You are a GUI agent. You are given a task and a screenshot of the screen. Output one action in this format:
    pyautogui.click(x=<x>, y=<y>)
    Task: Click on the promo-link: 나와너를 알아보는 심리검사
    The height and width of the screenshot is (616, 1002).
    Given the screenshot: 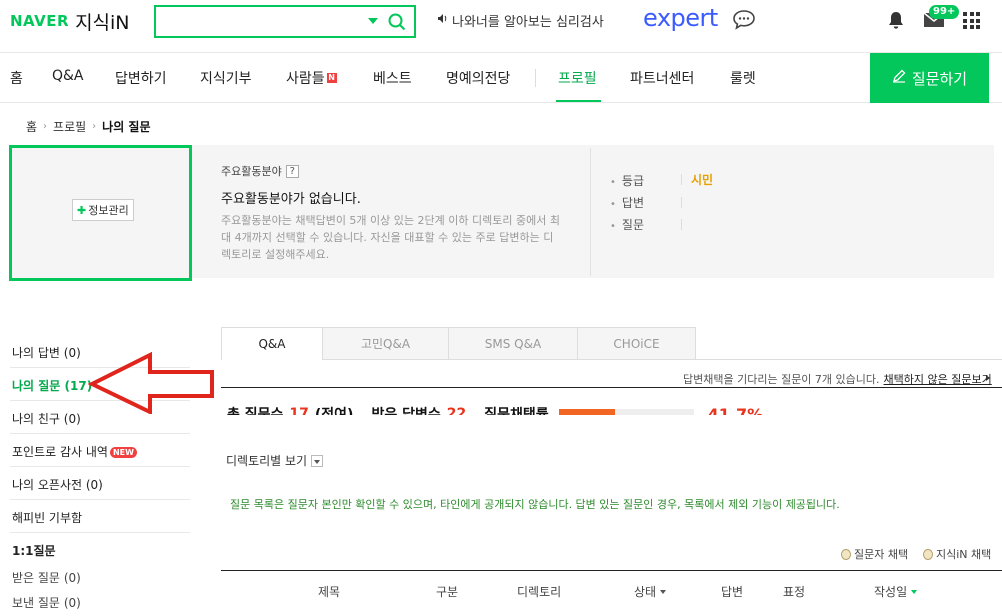 What is the action you would take?
    pyautogui.click(x=520, y=20)
    